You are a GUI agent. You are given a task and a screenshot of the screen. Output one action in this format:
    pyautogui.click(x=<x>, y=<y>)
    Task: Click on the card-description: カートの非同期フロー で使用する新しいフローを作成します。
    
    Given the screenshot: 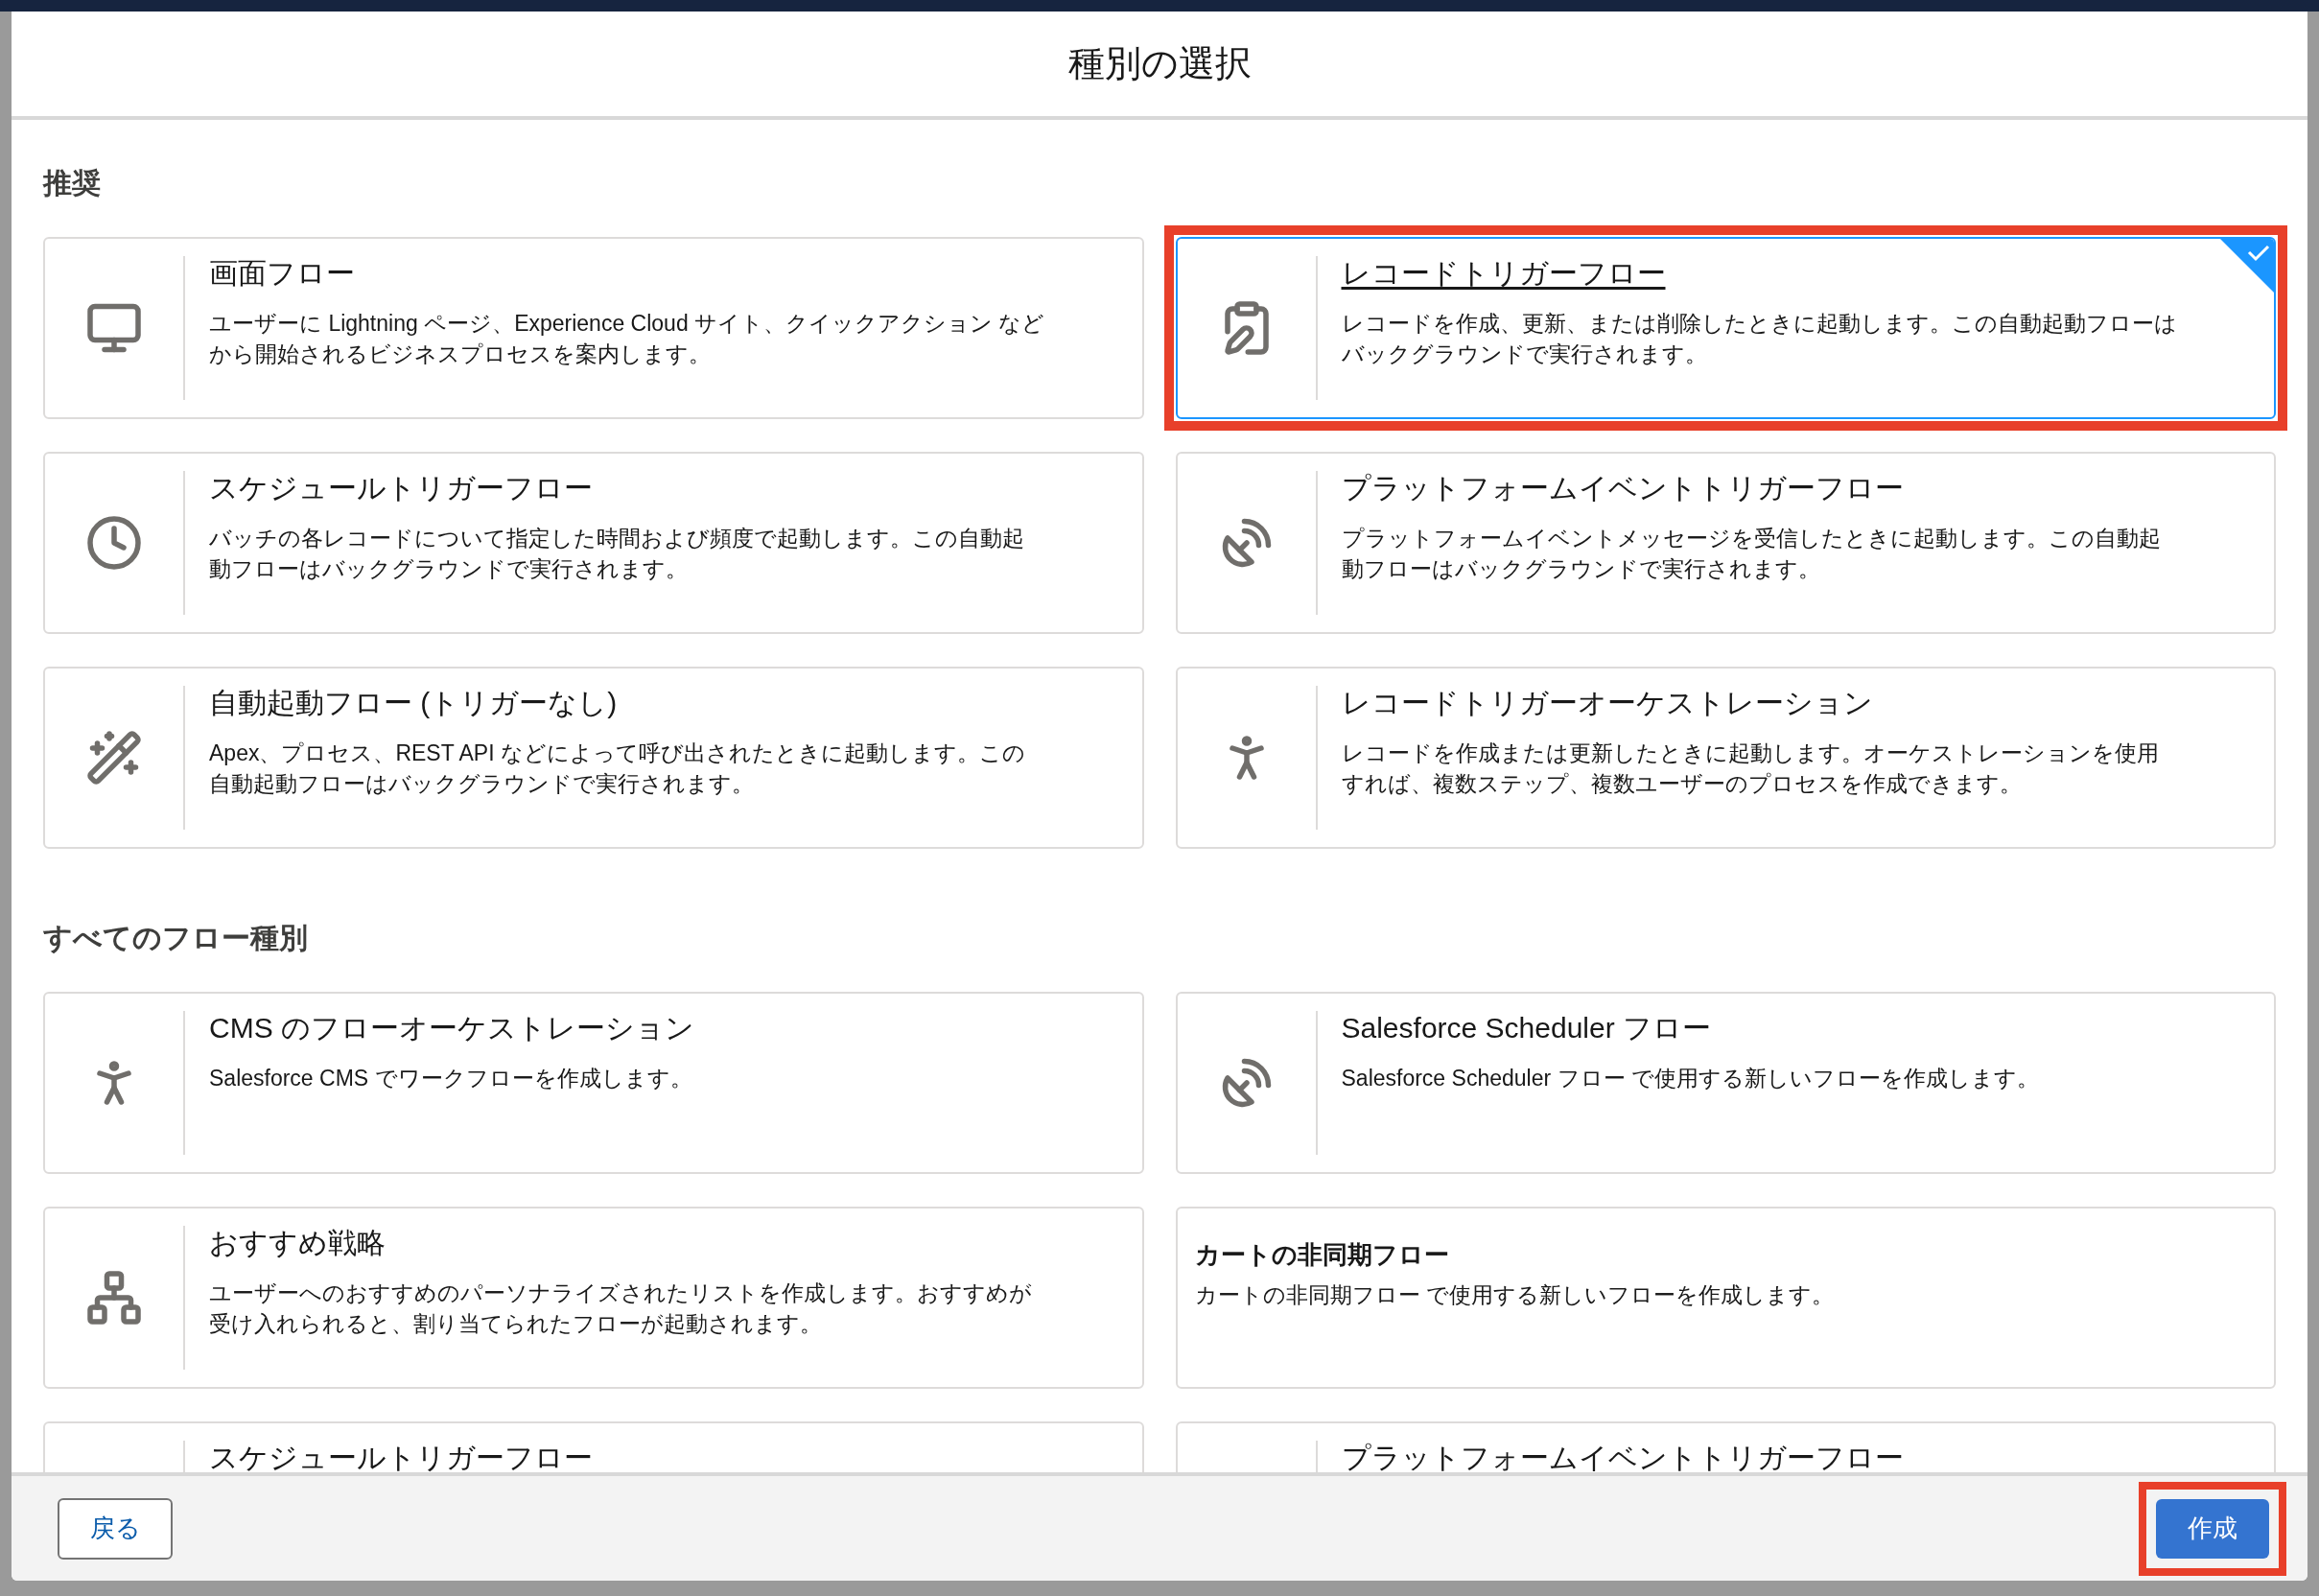 What is the action you would take?
    pyautogui.click(x=1514, y=1295)
    